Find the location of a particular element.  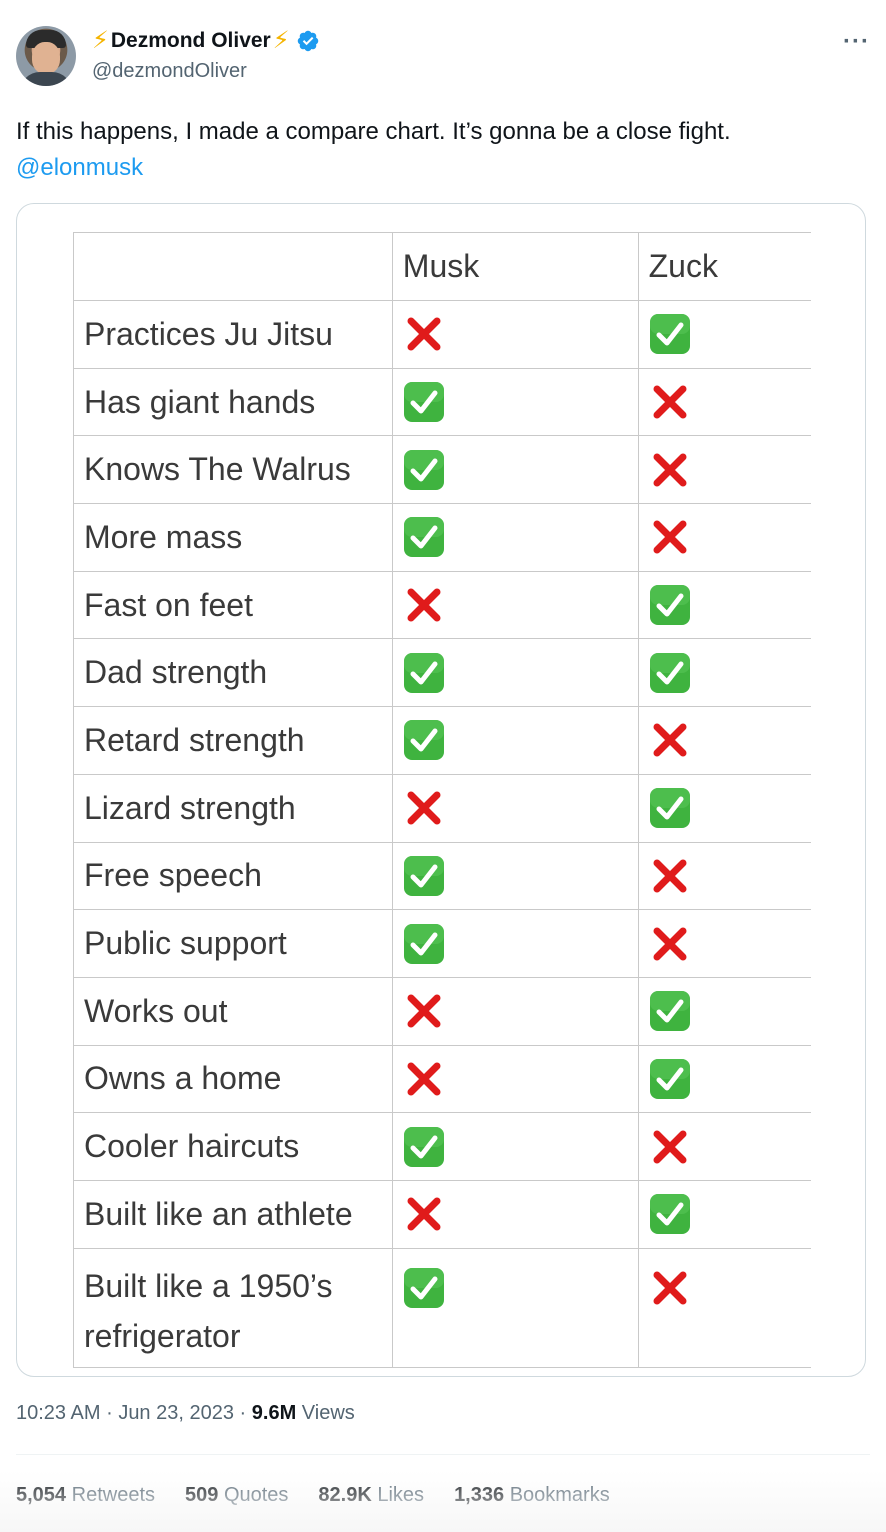

row-label: Practices Ju Jitsu is located at coordinates (233, 334).